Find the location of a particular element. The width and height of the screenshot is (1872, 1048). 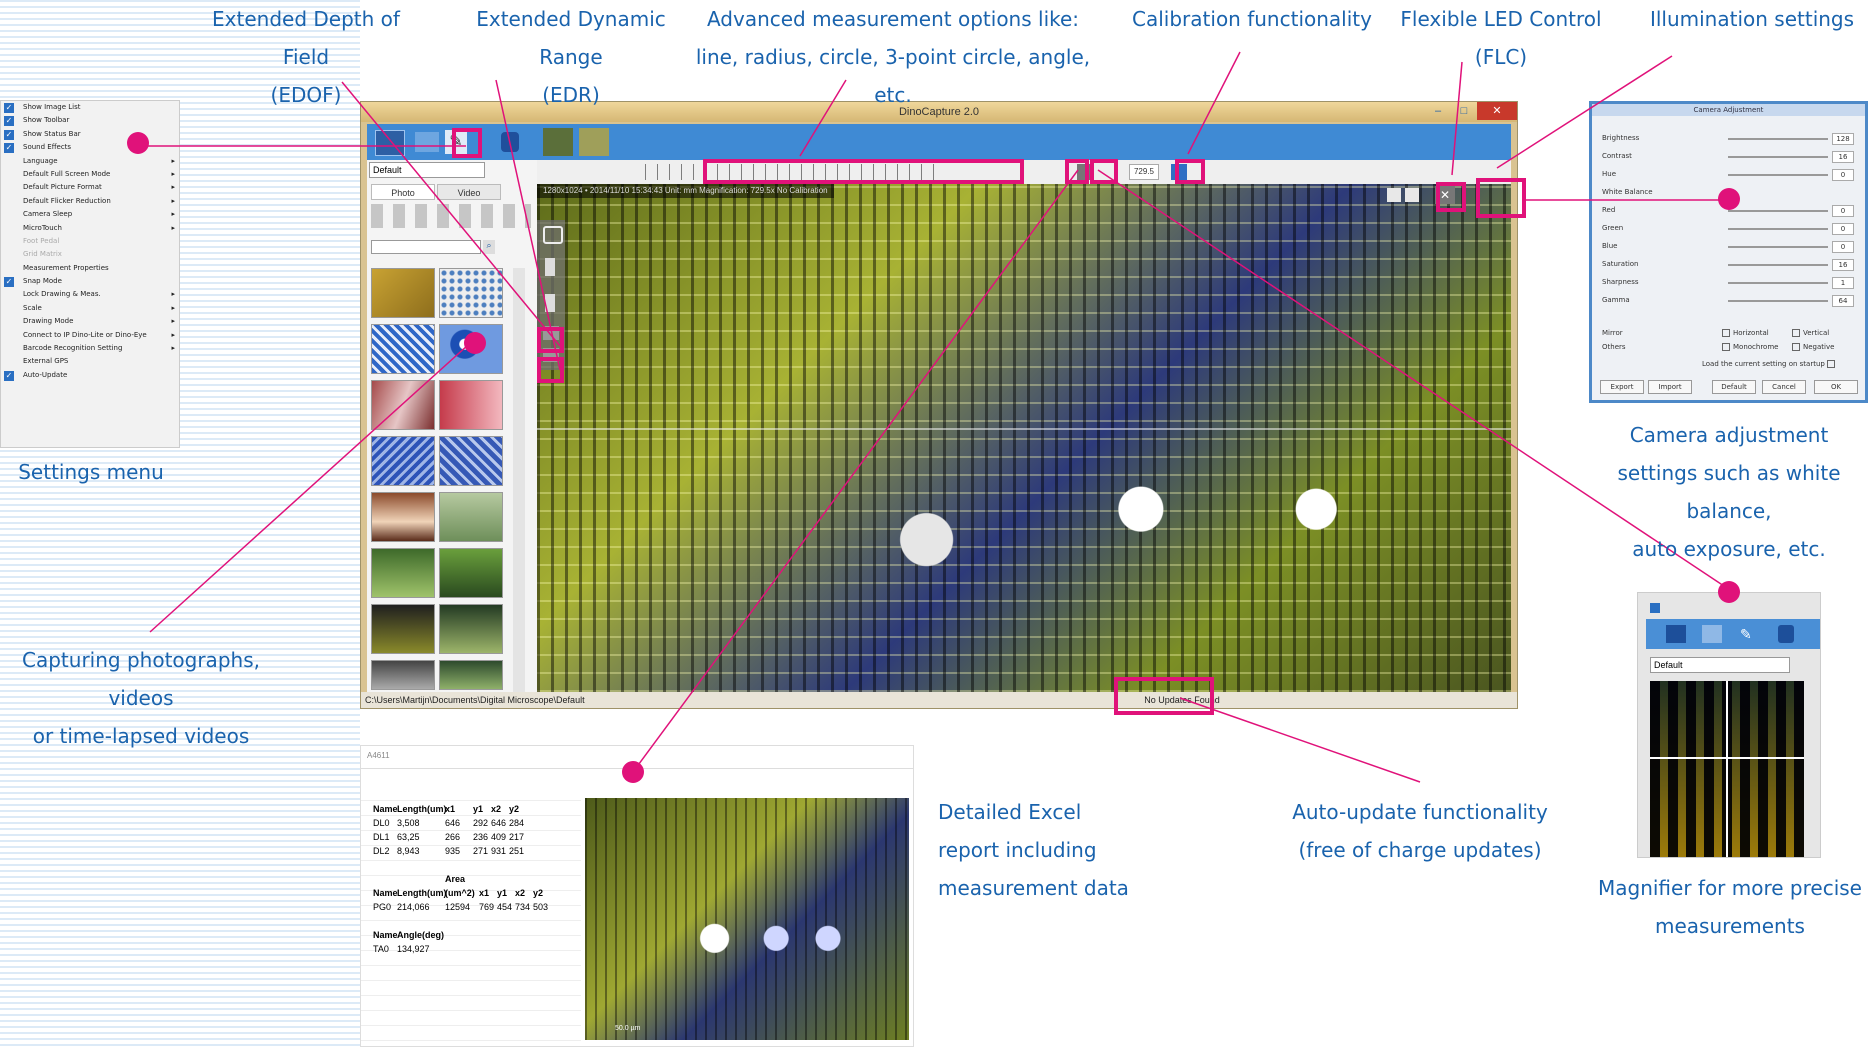

settings-menu-item: ✓ Auto-Update is located at coordinates (90, 375).